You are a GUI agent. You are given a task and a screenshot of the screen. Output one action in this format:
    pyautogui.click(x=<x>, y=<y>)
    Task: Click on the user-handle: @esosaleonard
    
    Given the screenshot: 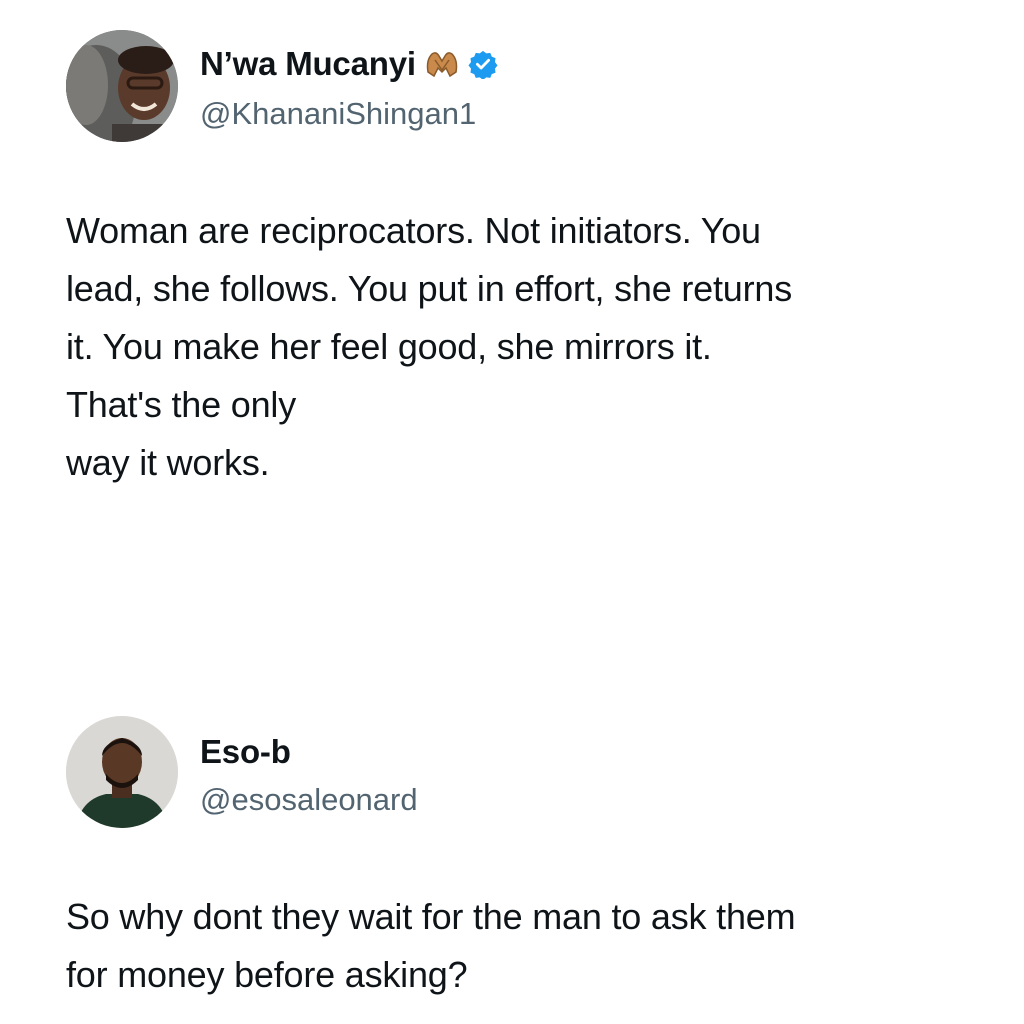 What is the action you would take?
    pyautogui.click(x=309, y=800)
    